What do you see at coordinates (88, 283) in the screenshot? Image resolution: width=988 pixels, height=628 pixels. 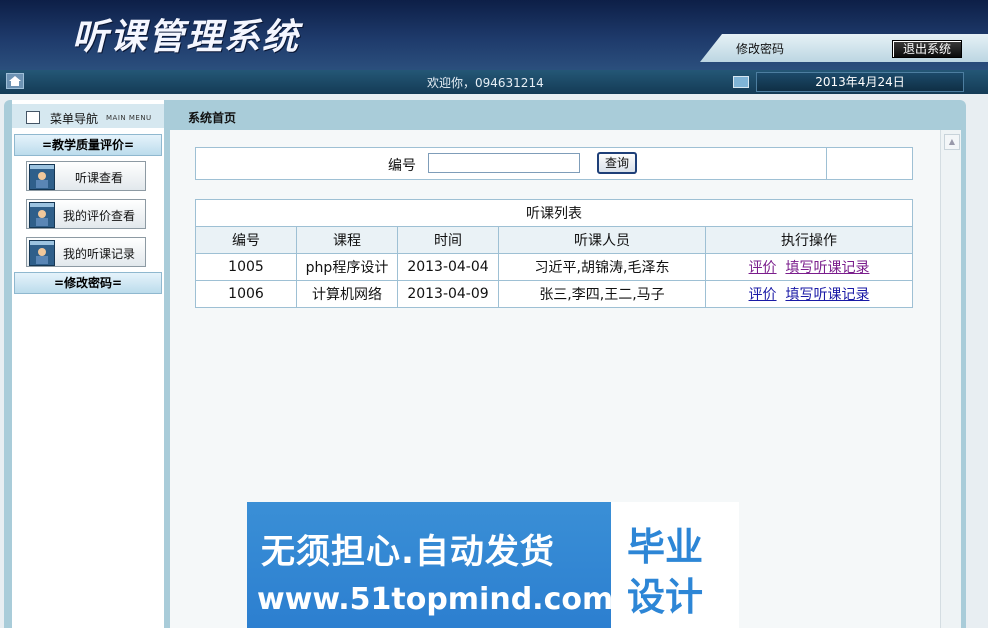 I see `section-change-password: =修改密码=` at bounding box center [88, 283].